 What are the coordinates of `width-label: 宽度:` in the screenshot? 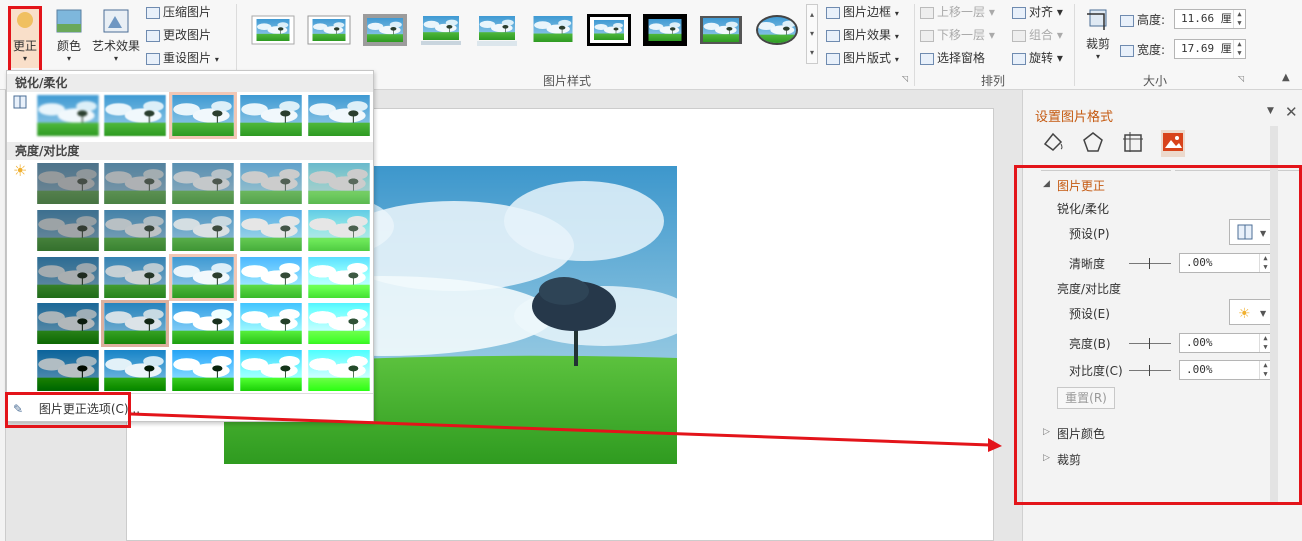 It's located at (1142, 50).